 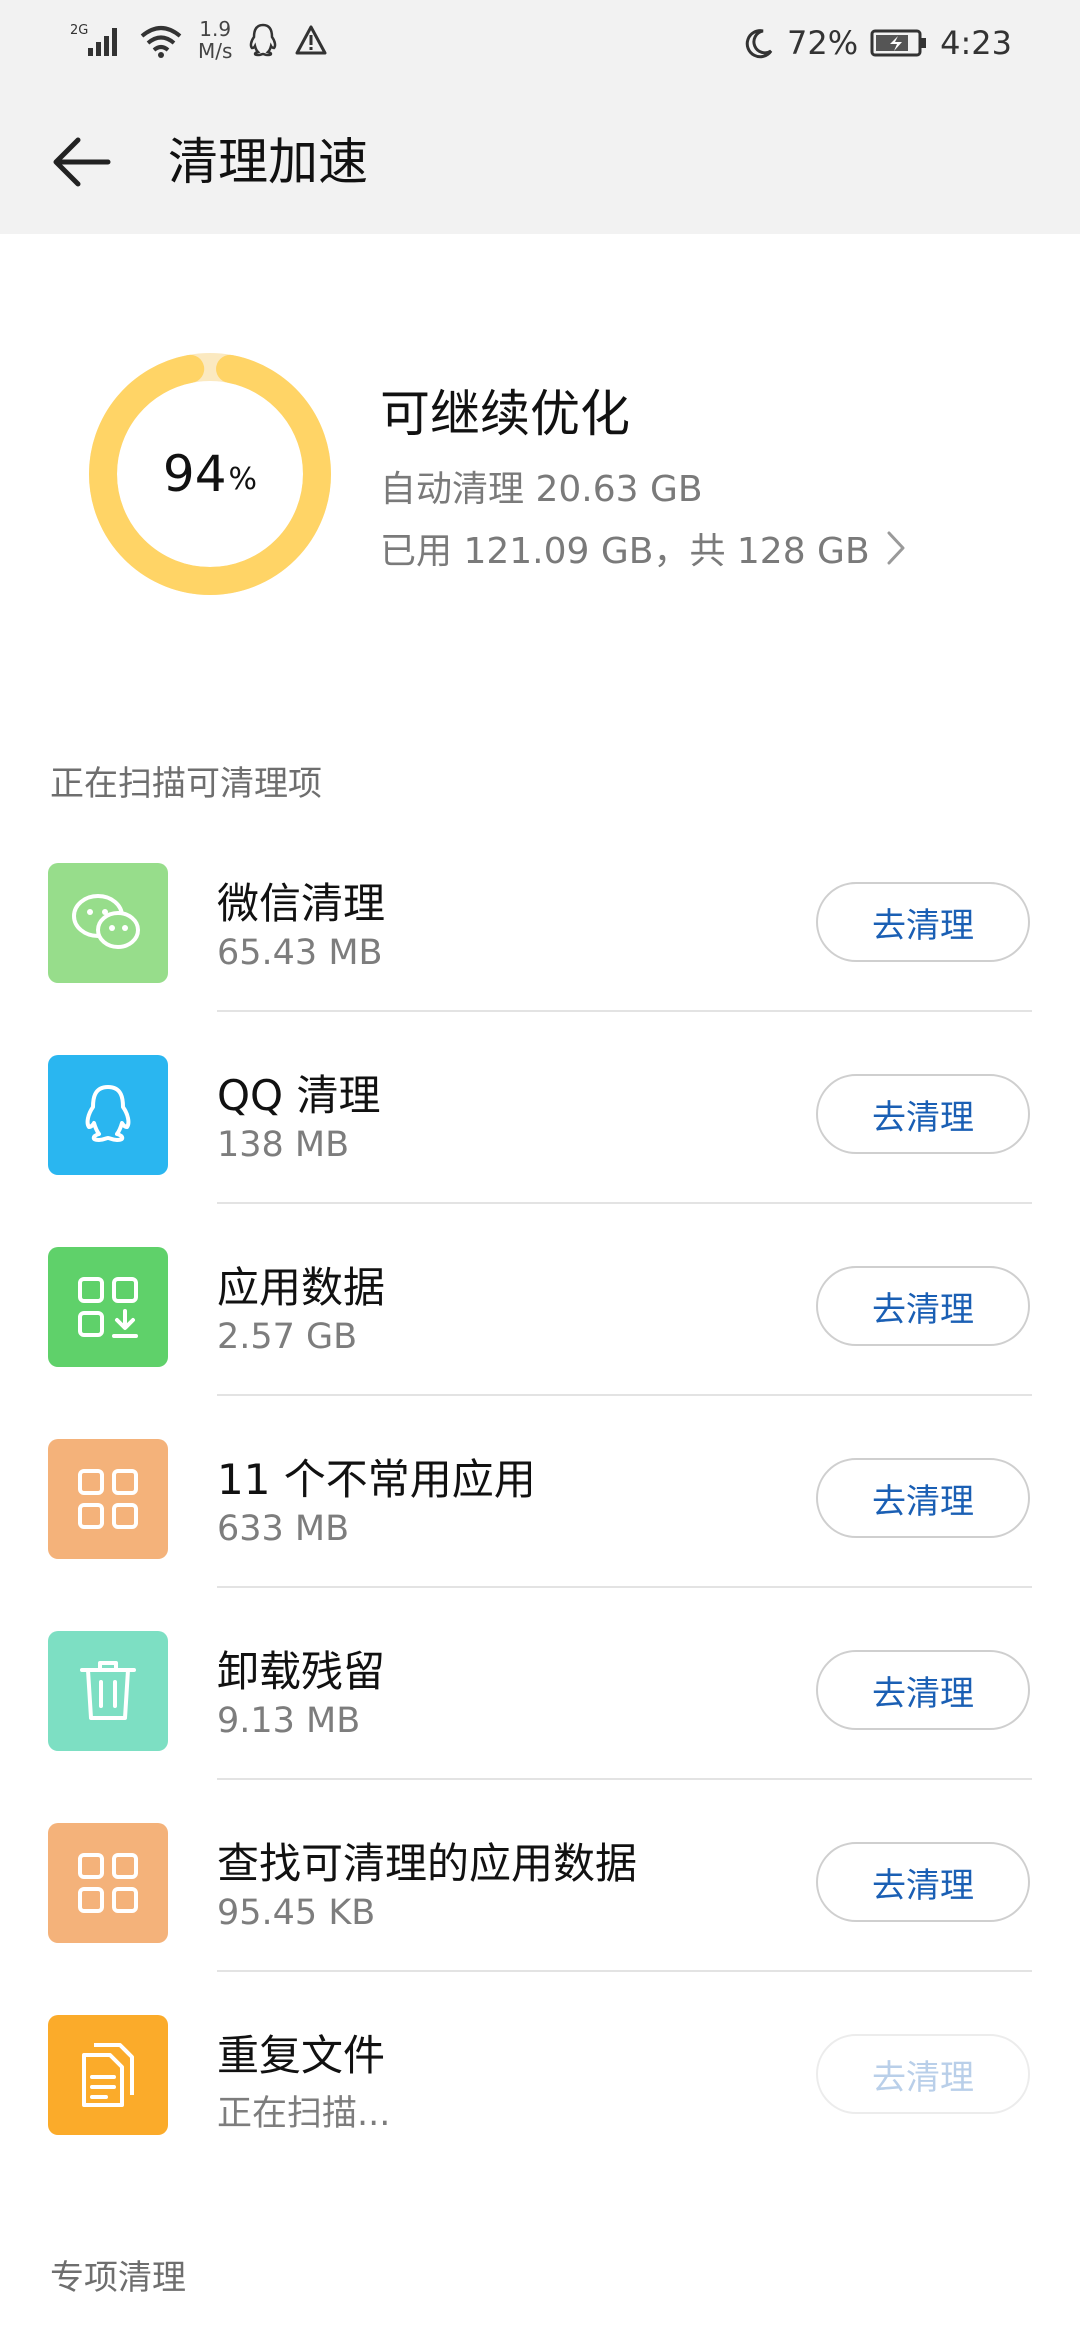 What do you see at coordinates (301, 1671) in the screenshot?
I see `item-title: 卸载残留` at bounding box center [301, 1671].